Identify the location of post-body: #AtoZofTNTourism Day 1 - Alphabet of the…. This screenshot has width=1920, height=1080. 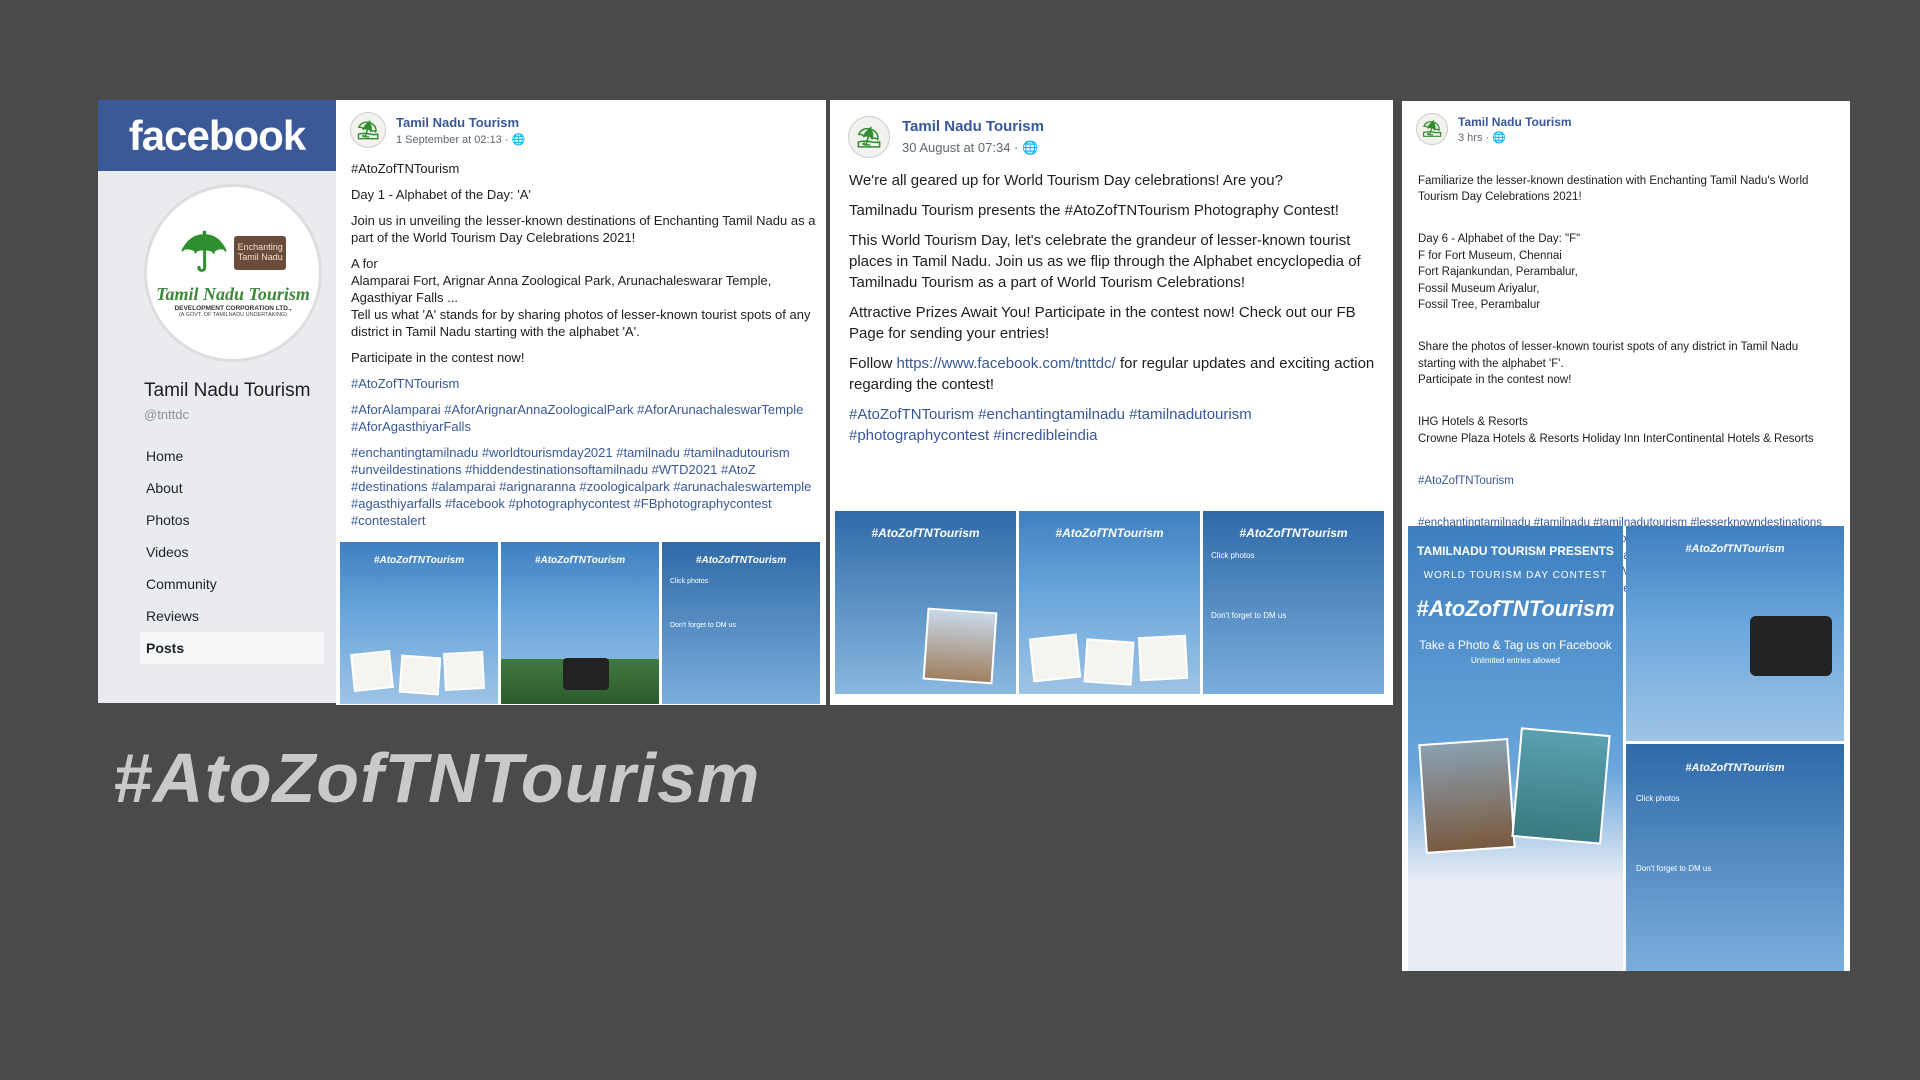
(583, 349).